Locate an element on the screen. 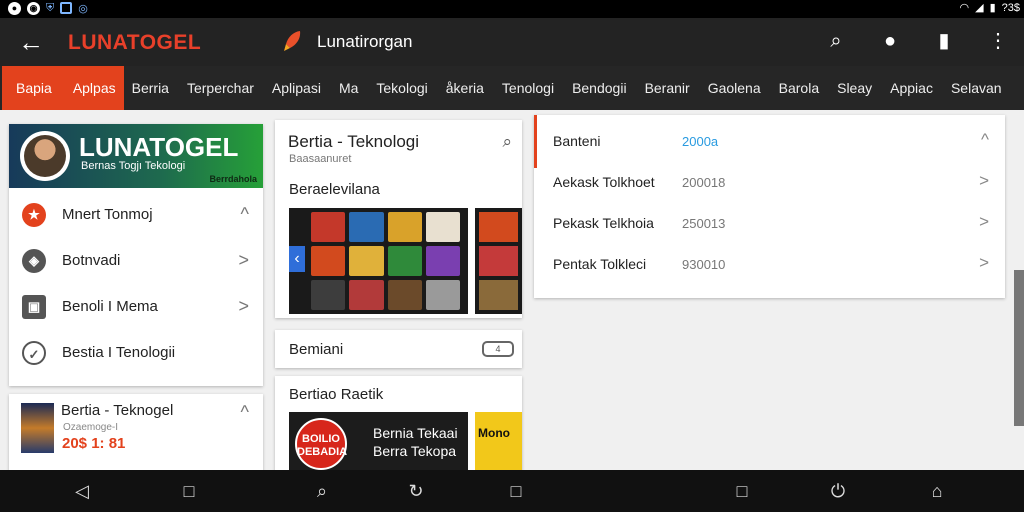 The height and width of the screenshot is (512, 1024). tab-tenologi: Tenologi is located at coordinates (528, 88).